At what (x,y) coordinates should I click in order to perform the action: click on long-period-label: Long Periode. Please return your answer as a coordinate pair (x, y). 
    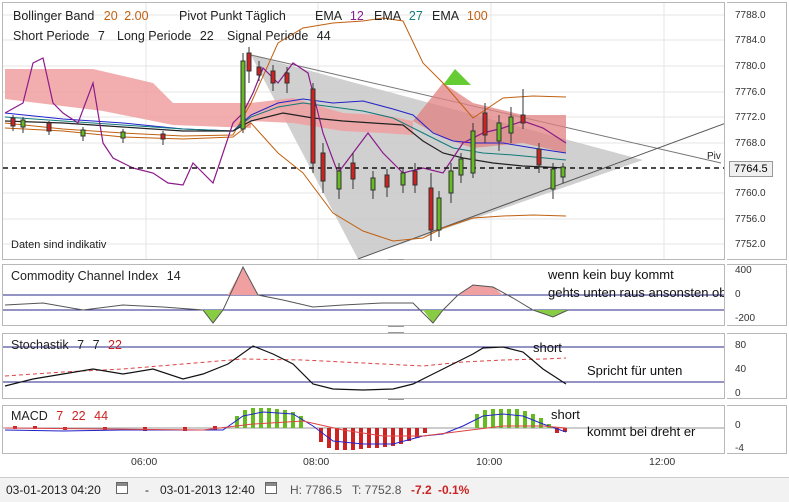
    Looking at the image, I should click on (154, 36).